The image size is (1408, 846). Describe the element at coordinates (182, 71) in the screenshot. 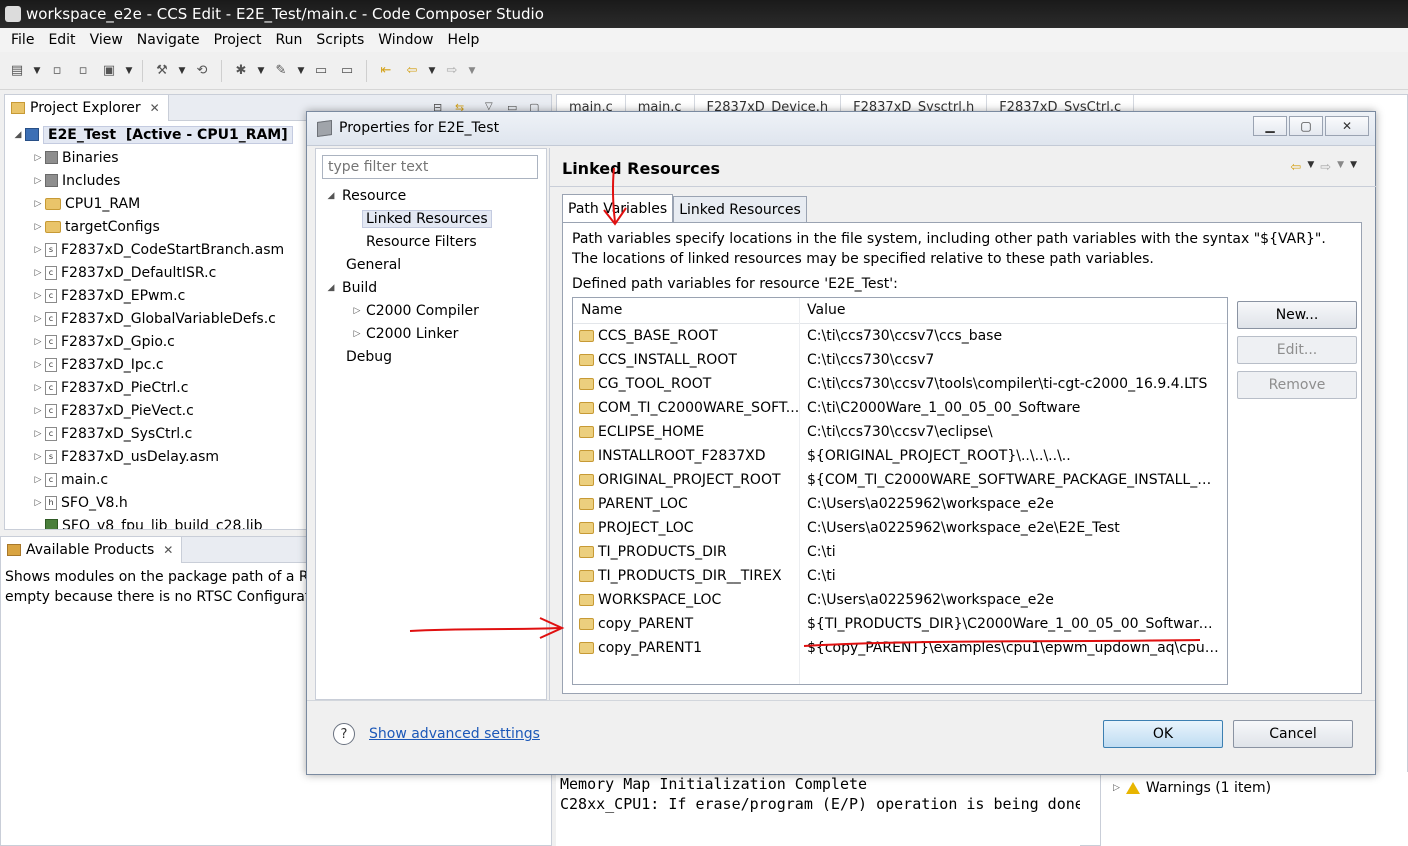

I see `build-dropdown-icon: ▼` at that location.